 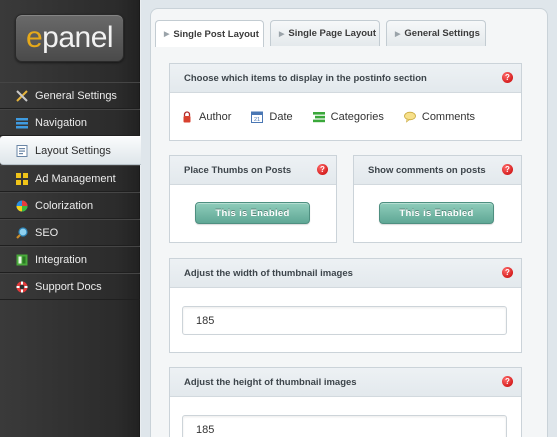 What do you see at coordinates (34, 37) in the screenshot?
I see `logo-text-e: e` at bounding box center [34, 37].